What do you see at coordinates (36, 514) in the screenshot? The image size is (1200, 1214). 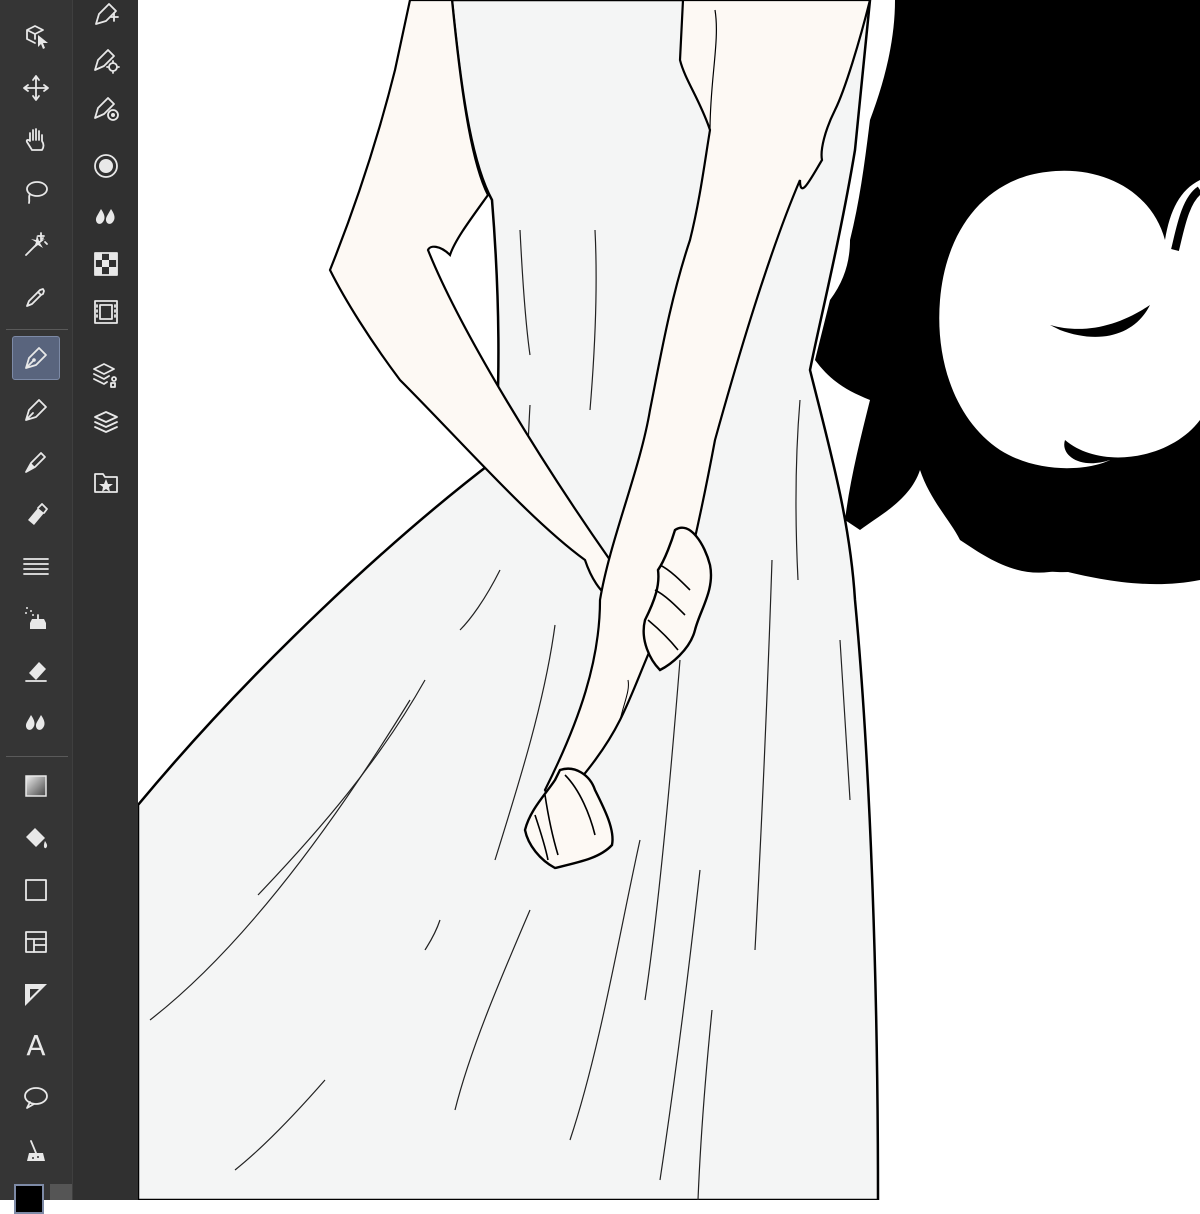 I see `marker-icon` at bounding box center [36, 514].